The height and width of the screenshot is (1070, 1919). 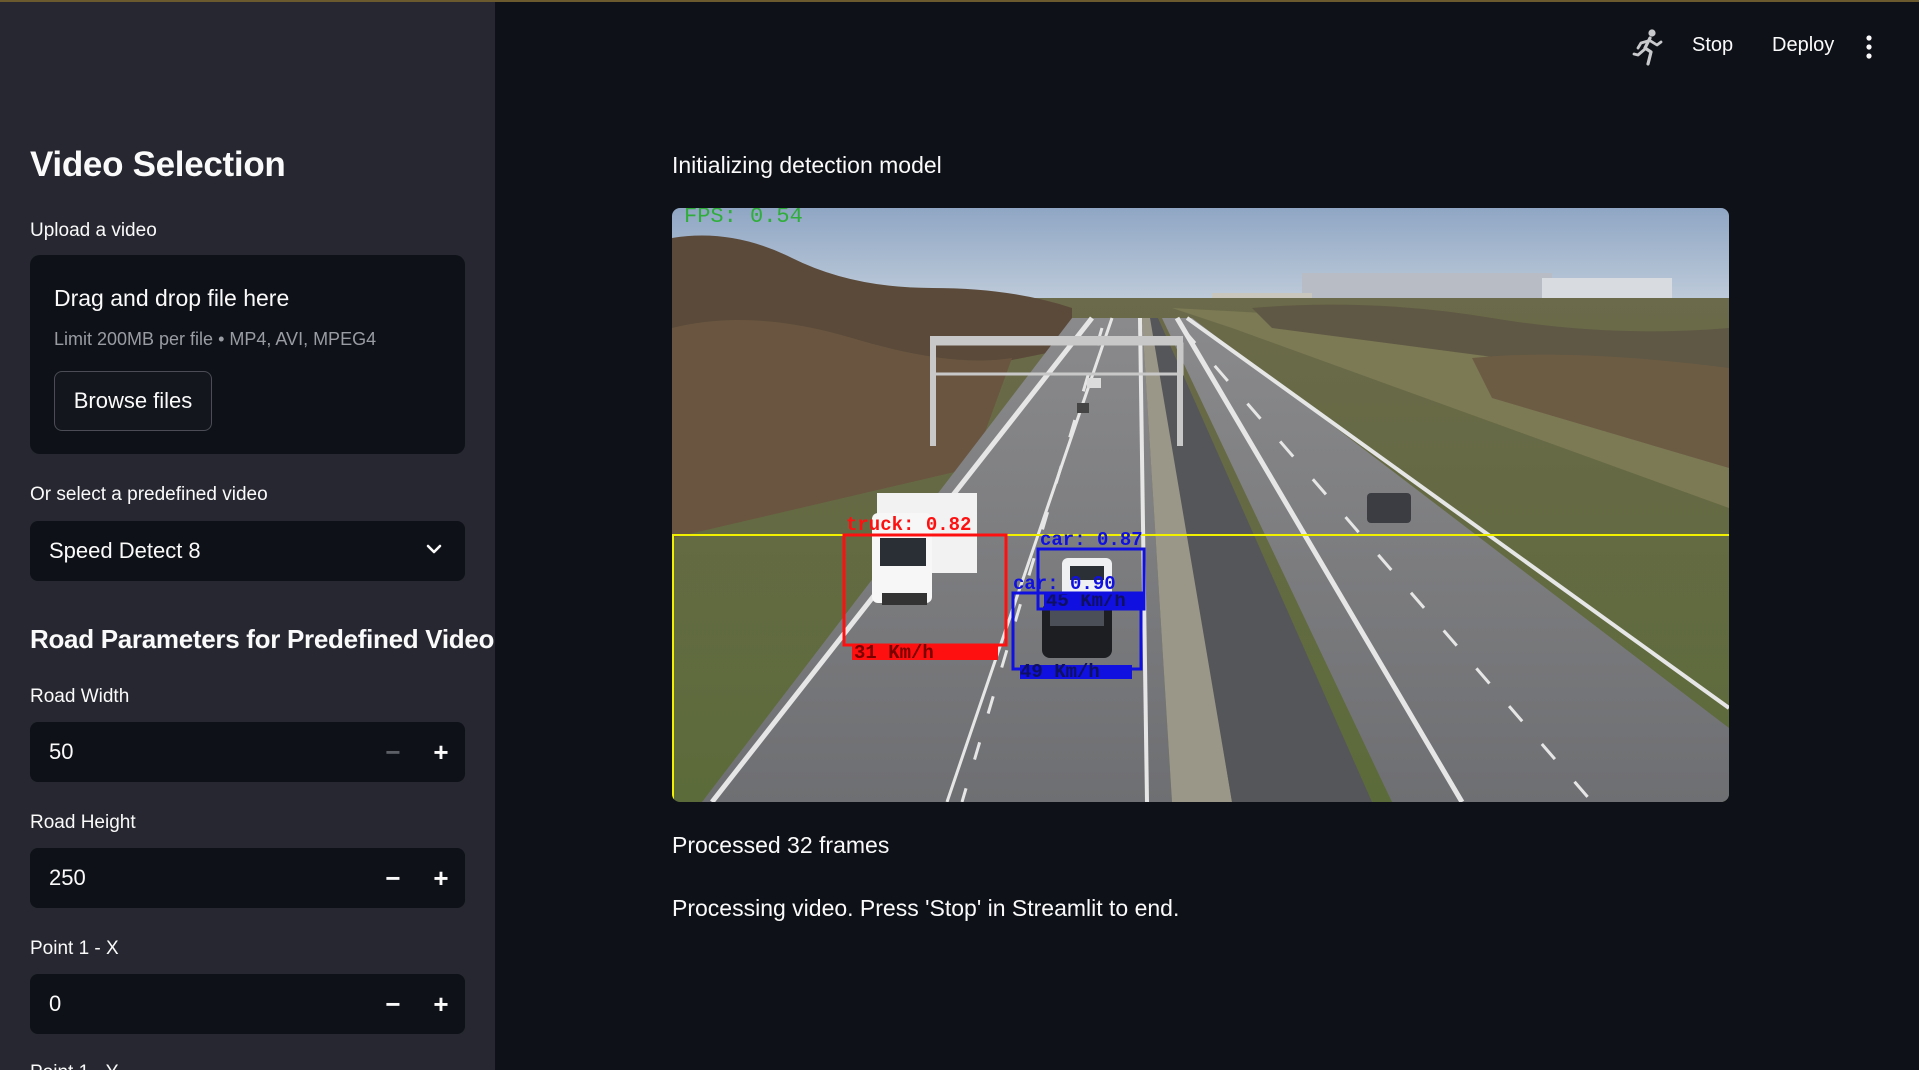 What do you see at coordinates (1803, 45) in the screenshot?
I see `deploy-button: Deploy` at bounding box center [1803, 45].